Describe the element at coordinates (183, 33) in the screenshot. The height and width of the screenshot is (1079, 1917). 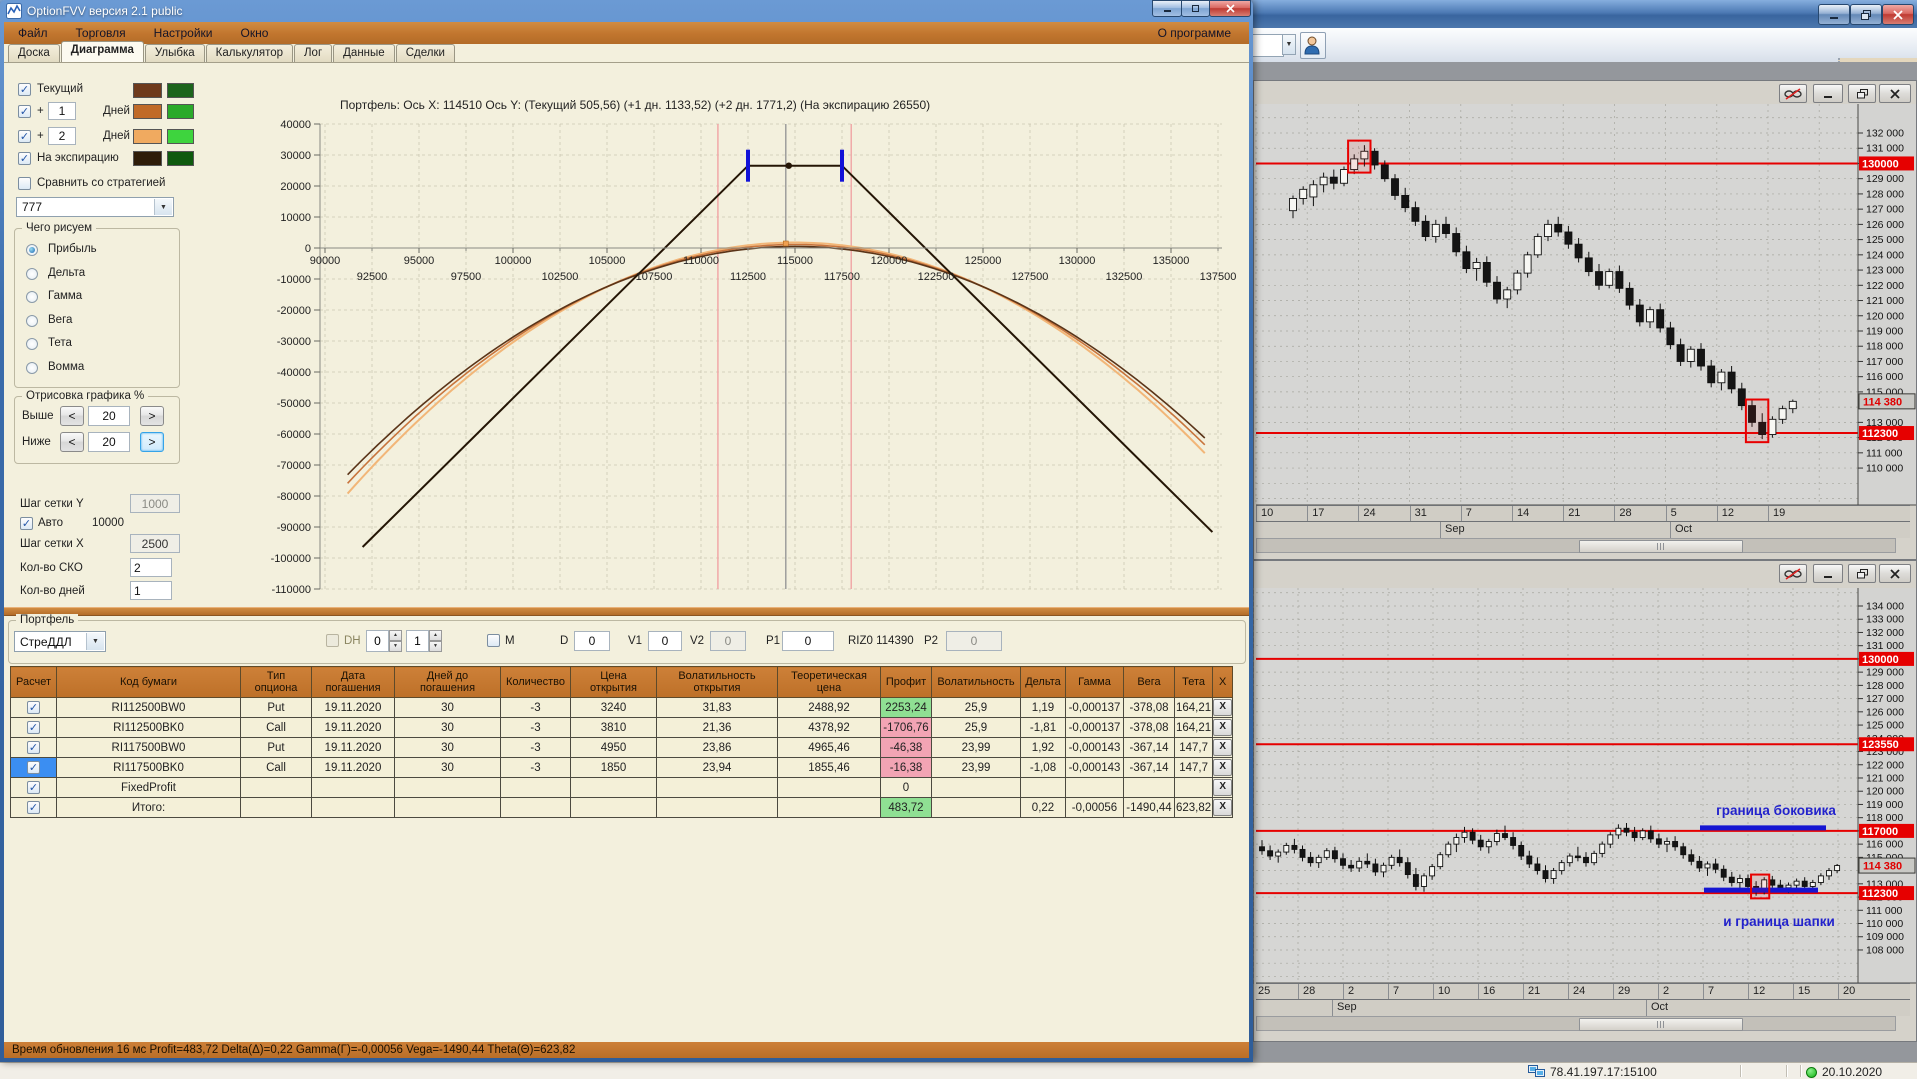
I see `menu-item-2: Настройки` at that location.